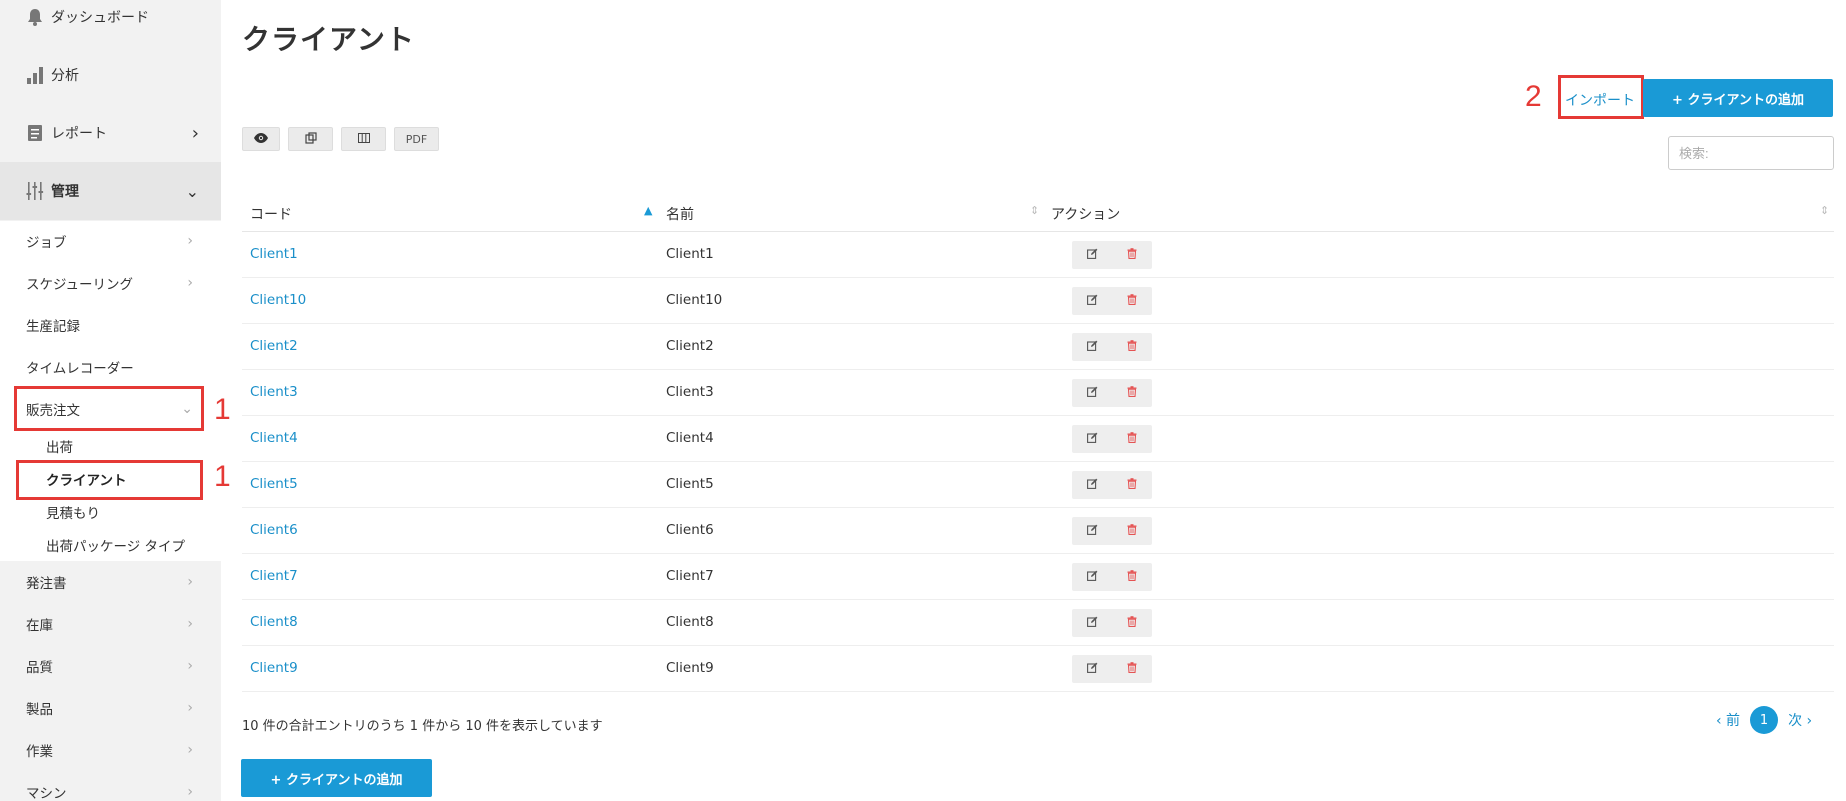 This screenshot has height=801, width=1846. I want to click on client-code-link: Client4, so click(274, 438).